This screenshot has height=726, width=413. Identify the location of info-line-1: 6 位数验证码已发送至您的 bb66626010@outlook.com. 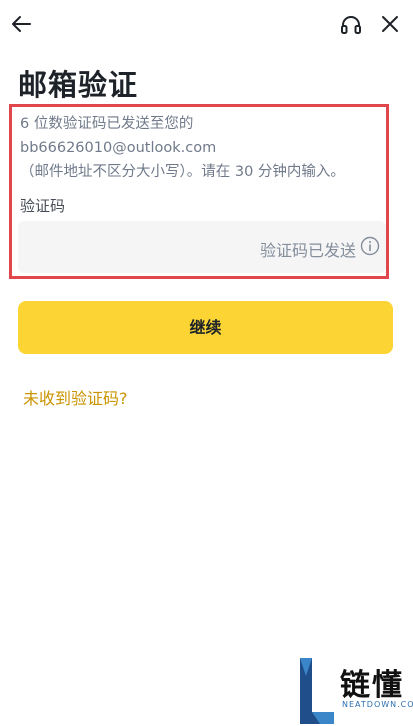
(118, 136).